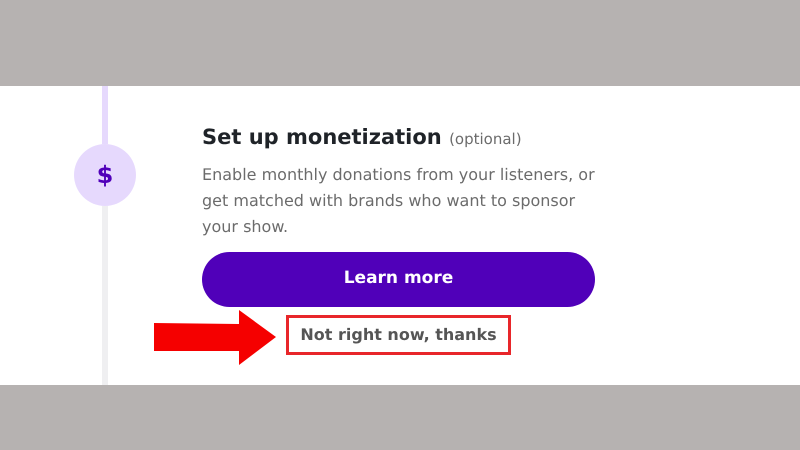 This screenshot has height=450, width=800. I want to click on optional-note: (optional), so click(485, 139).